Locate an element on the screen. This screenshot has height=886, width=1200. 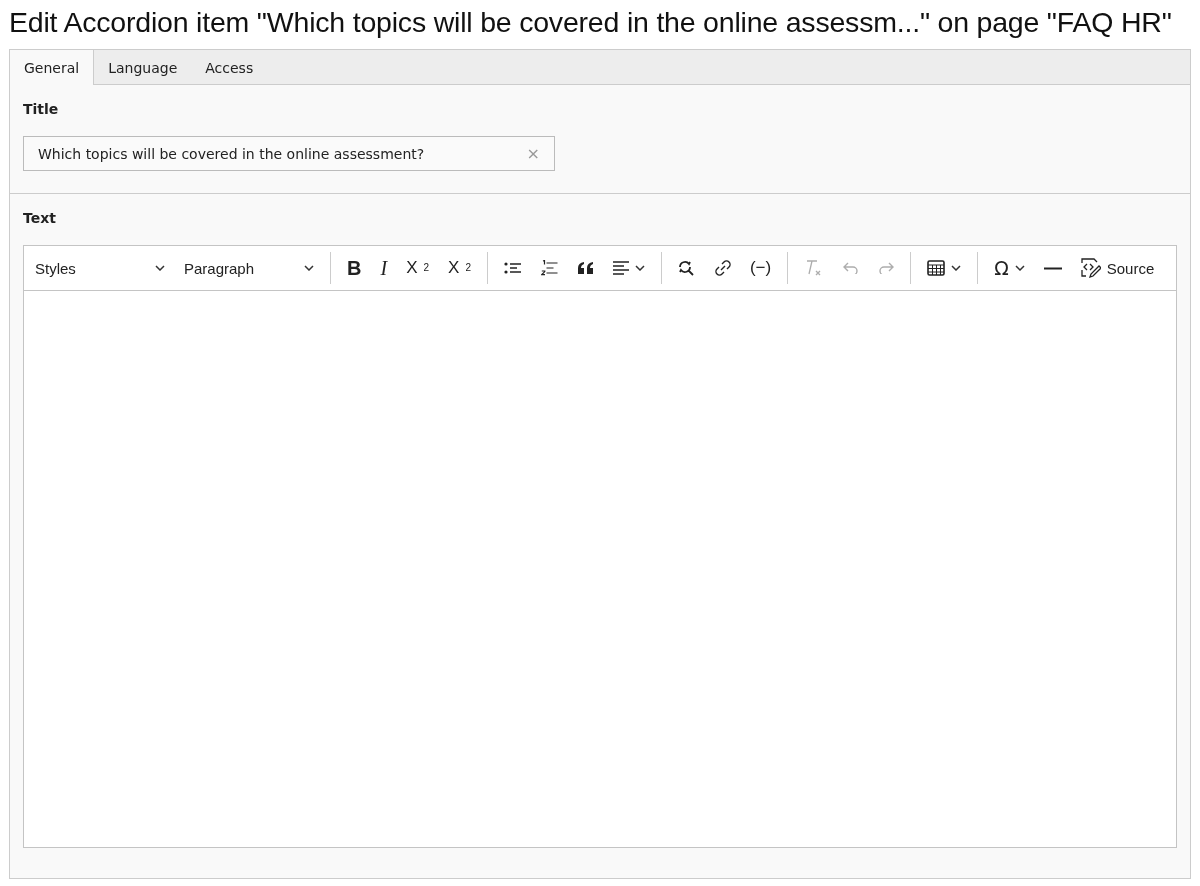
find-replace-icon is located at coordinates (686, 268).